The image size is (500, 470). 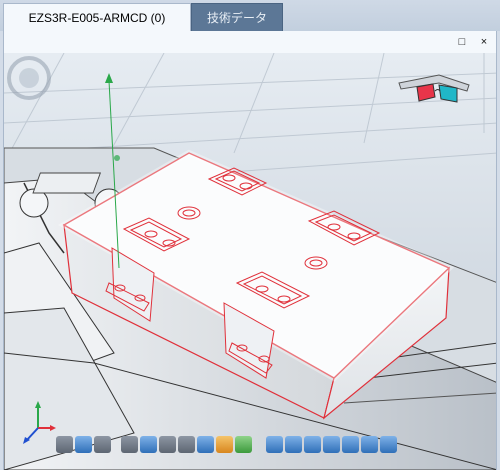 What do you see at coordinates (243, 444) in the screenshot?
I see `render-icon` at bounding box center [243, 444].